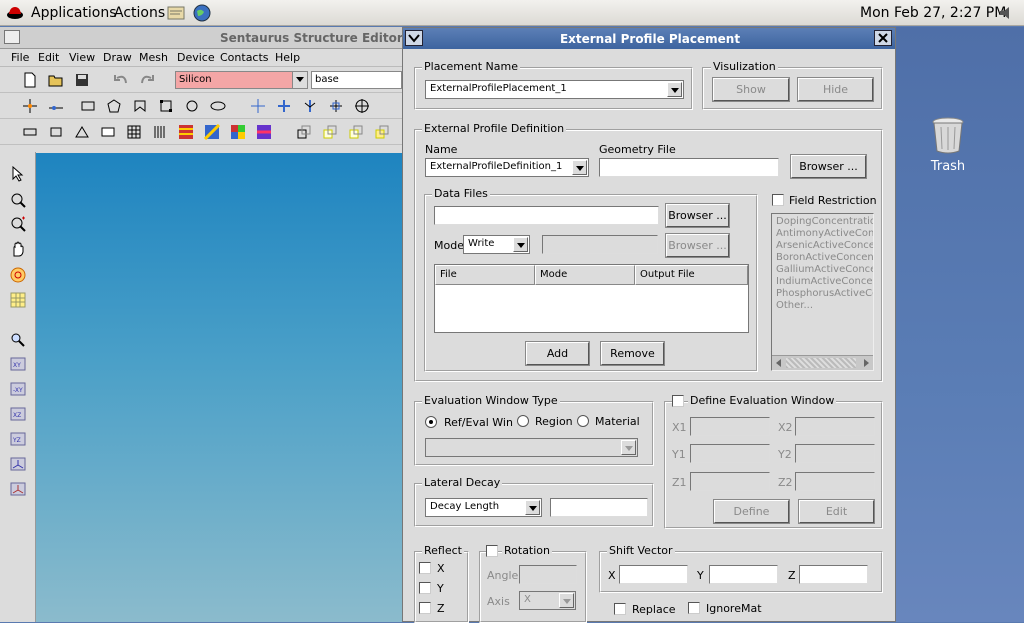  Describe the element at coordinates (18, 249) in the screenshot. I see `pan-hand-icon` at that location.